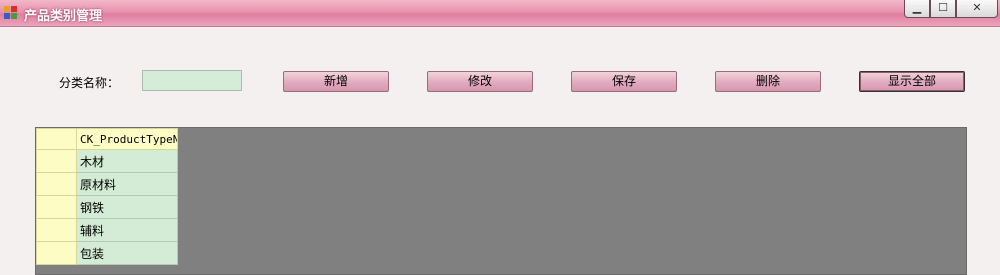 The width and height of the screenshot is (1000, 275). Describe the element at coordinates (624, 81) in the screenshot. I see `save-button: 保存` at that location.